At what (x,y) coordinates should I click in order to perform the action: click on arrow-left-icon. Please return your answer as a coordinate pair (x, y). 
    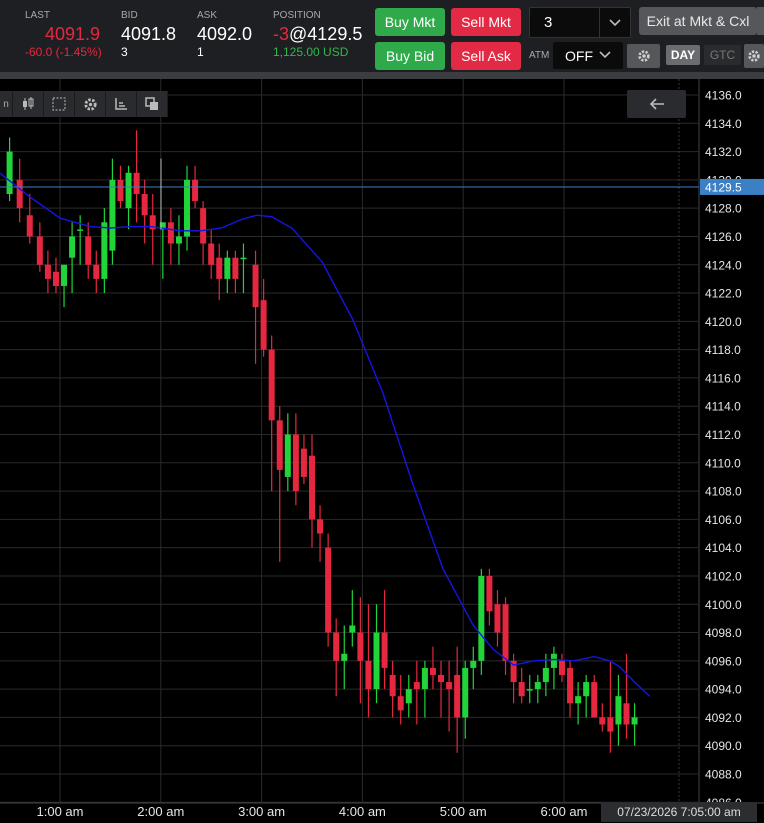
    Looking at the image, I should click on (656, 104).